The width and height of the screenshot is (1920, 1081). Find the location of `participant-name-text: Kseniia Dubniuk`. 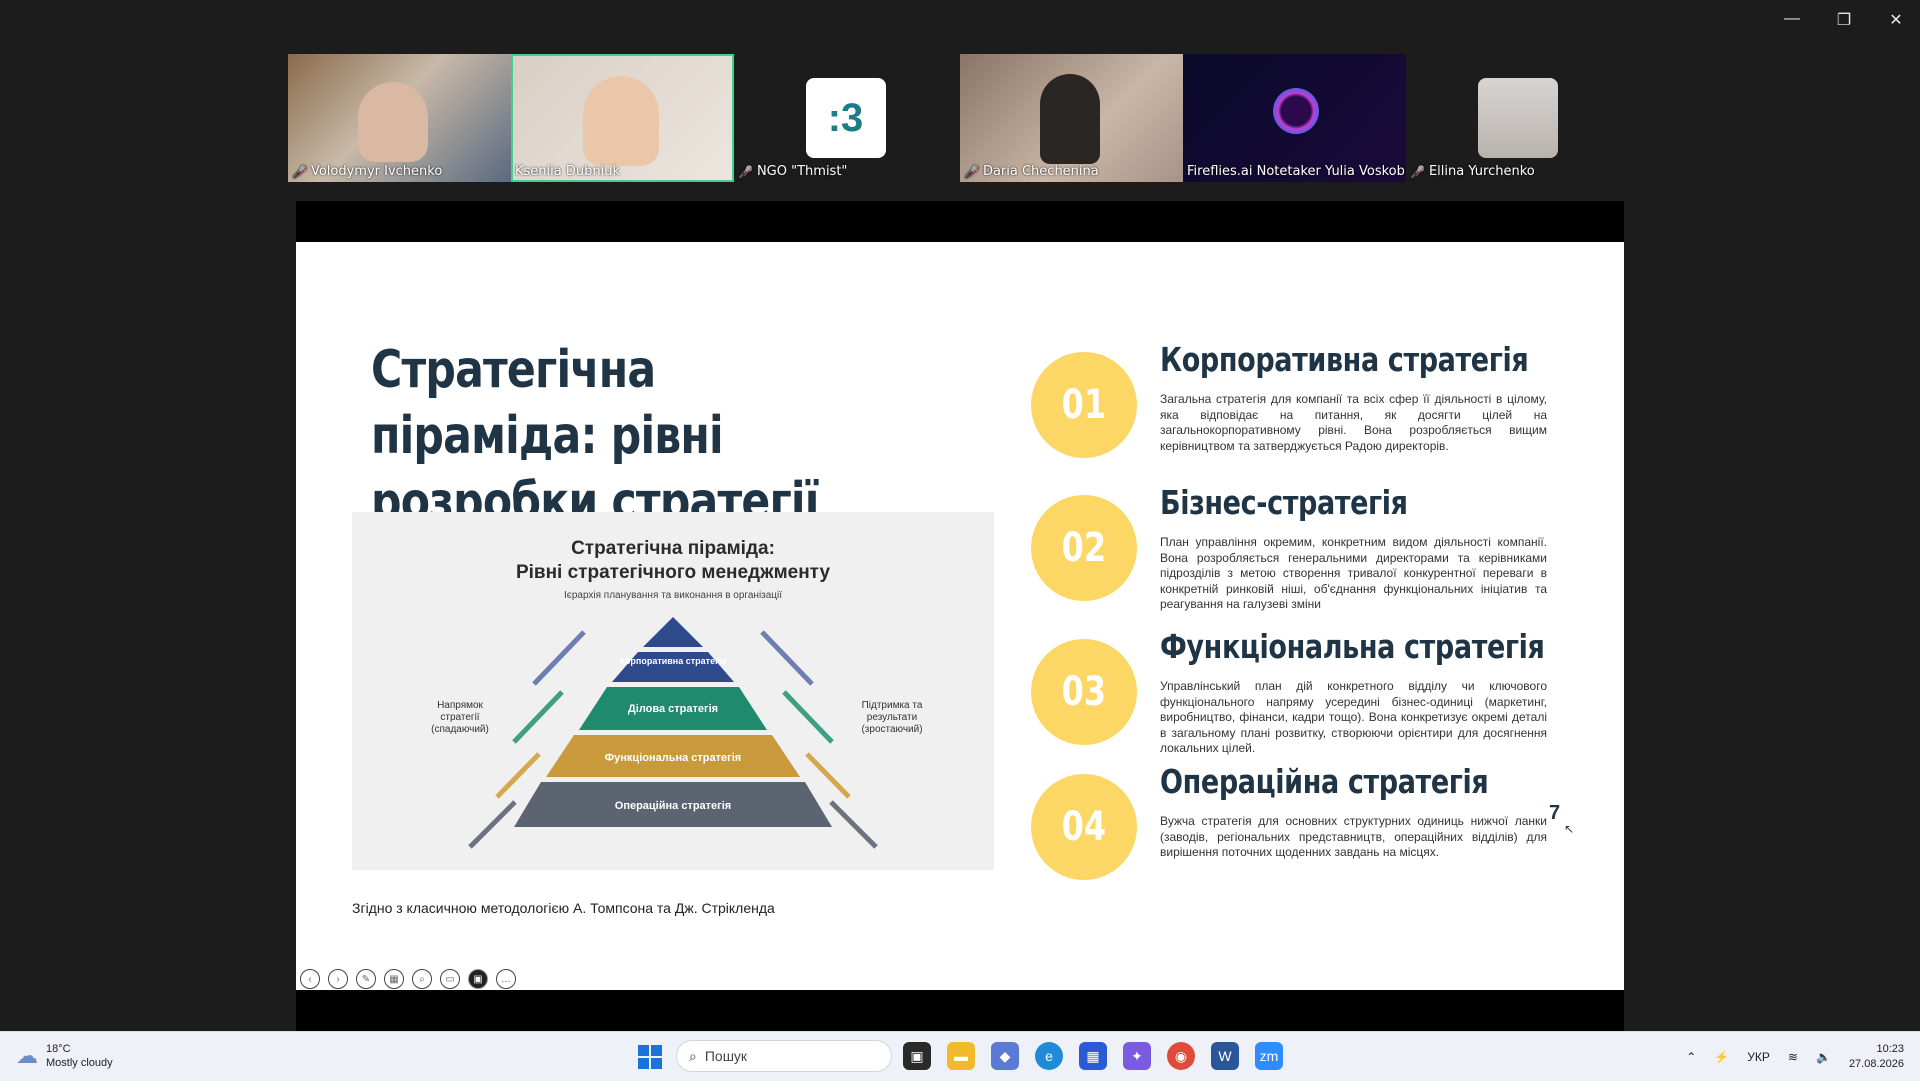

participant-name-text: Kseniia Dubniuk is located at coordinates (567, 171).